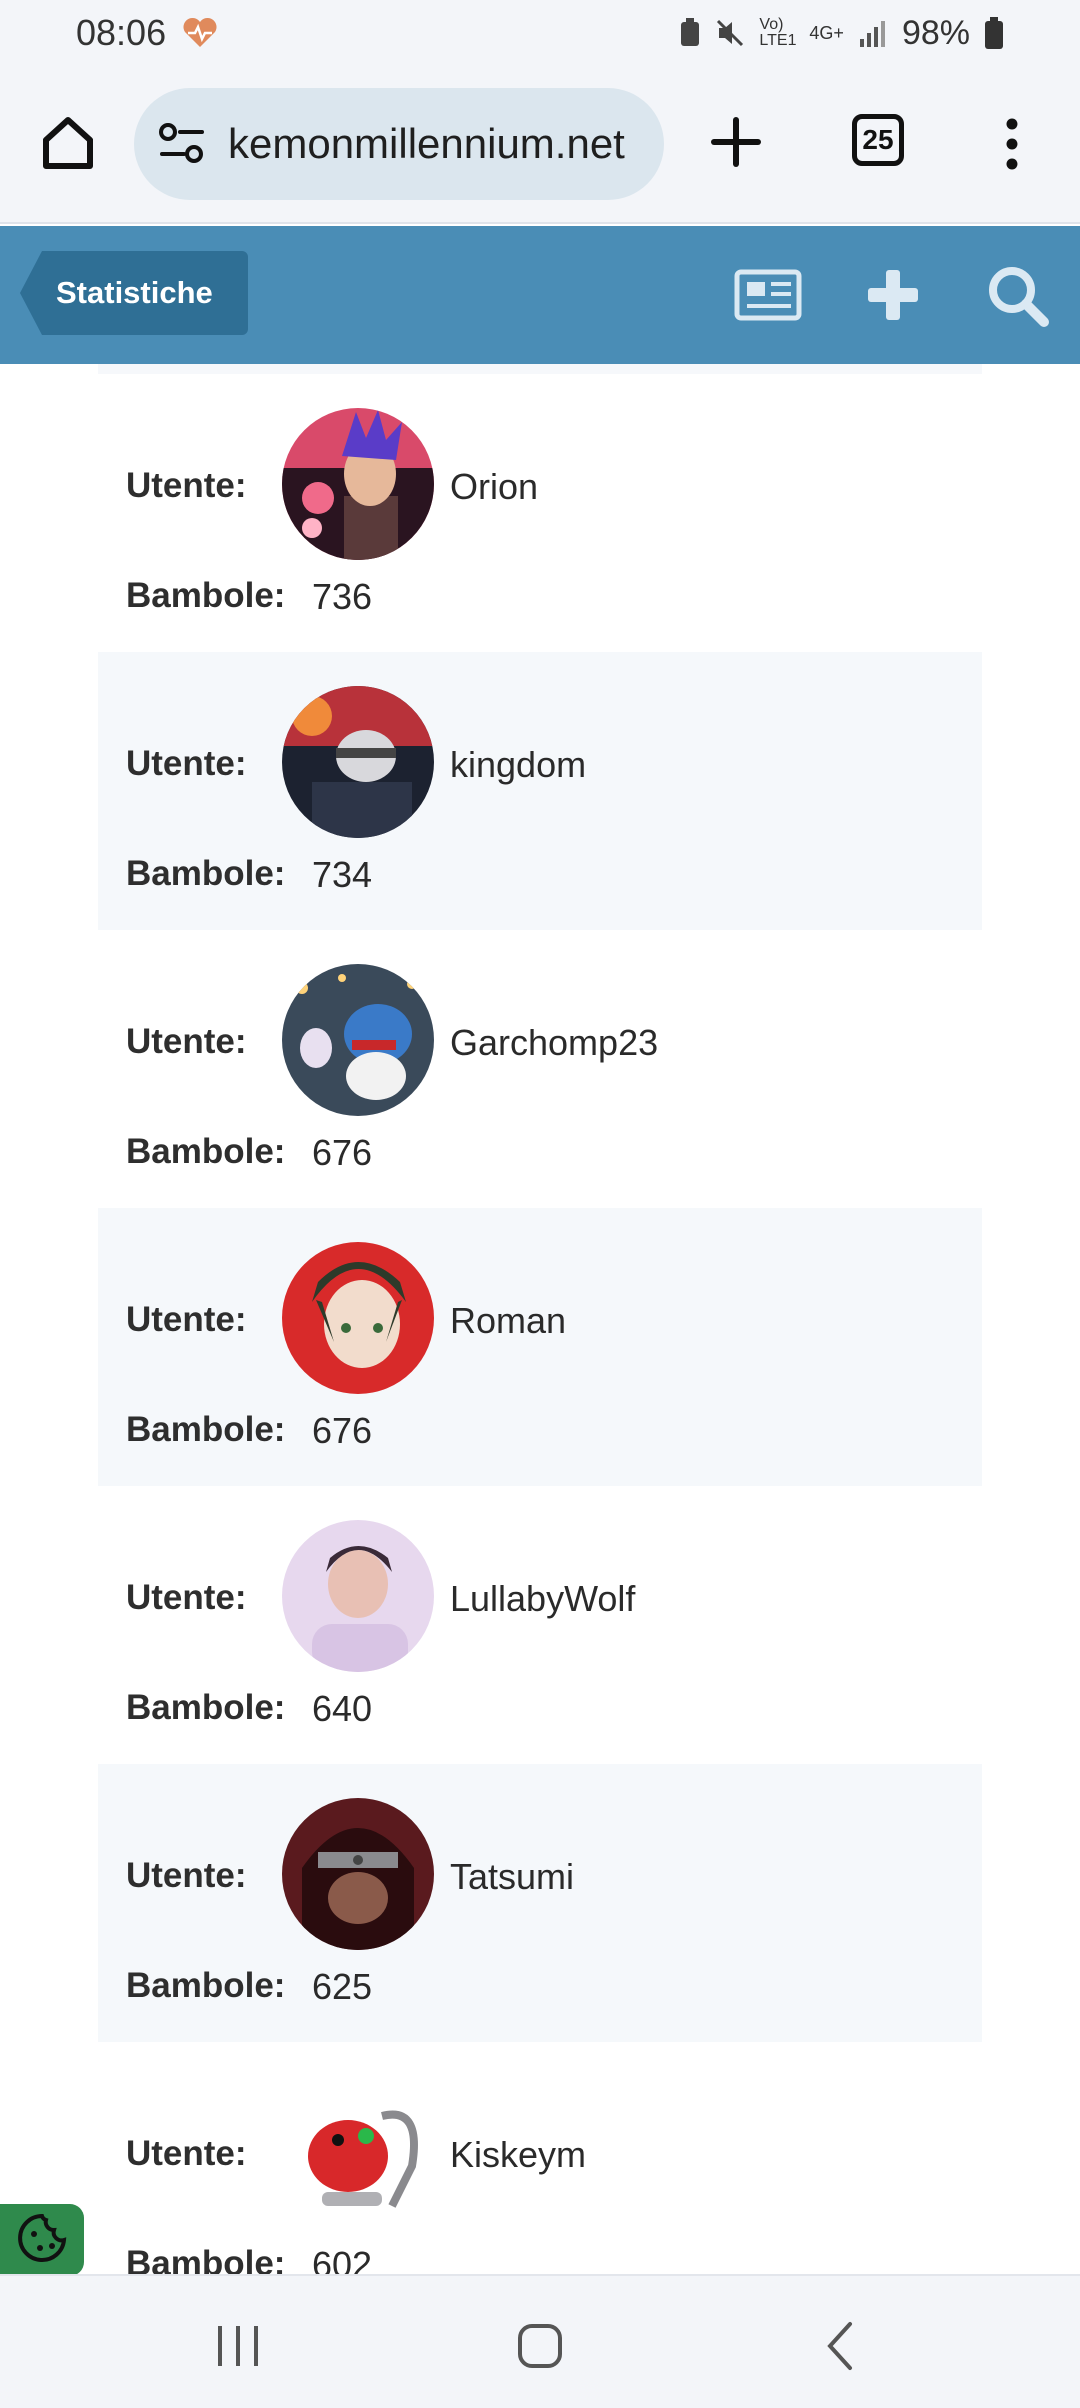 This screenshot has width=1080, height=2408. I want to click on url-text: kemonmillennium.net, so click(426, 144).